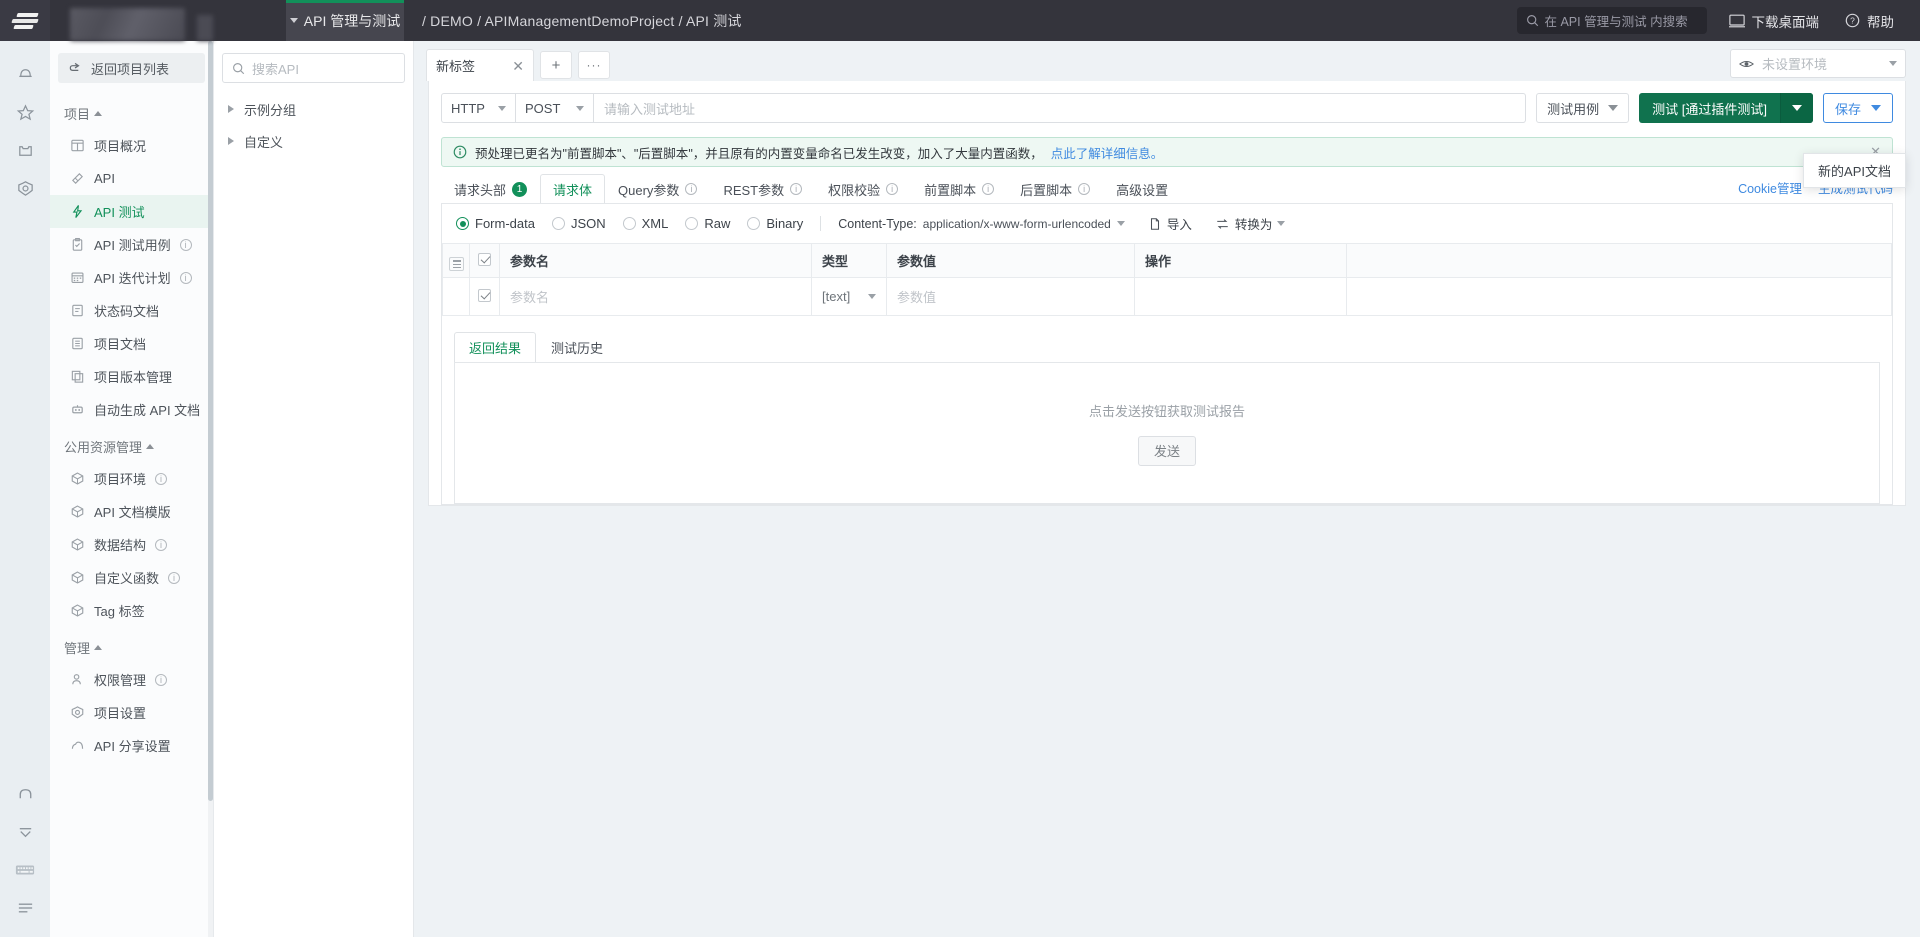  Describe the element at coordinates (1796, 108) in the screenshot. I see `test-button-dropdown` at that location.